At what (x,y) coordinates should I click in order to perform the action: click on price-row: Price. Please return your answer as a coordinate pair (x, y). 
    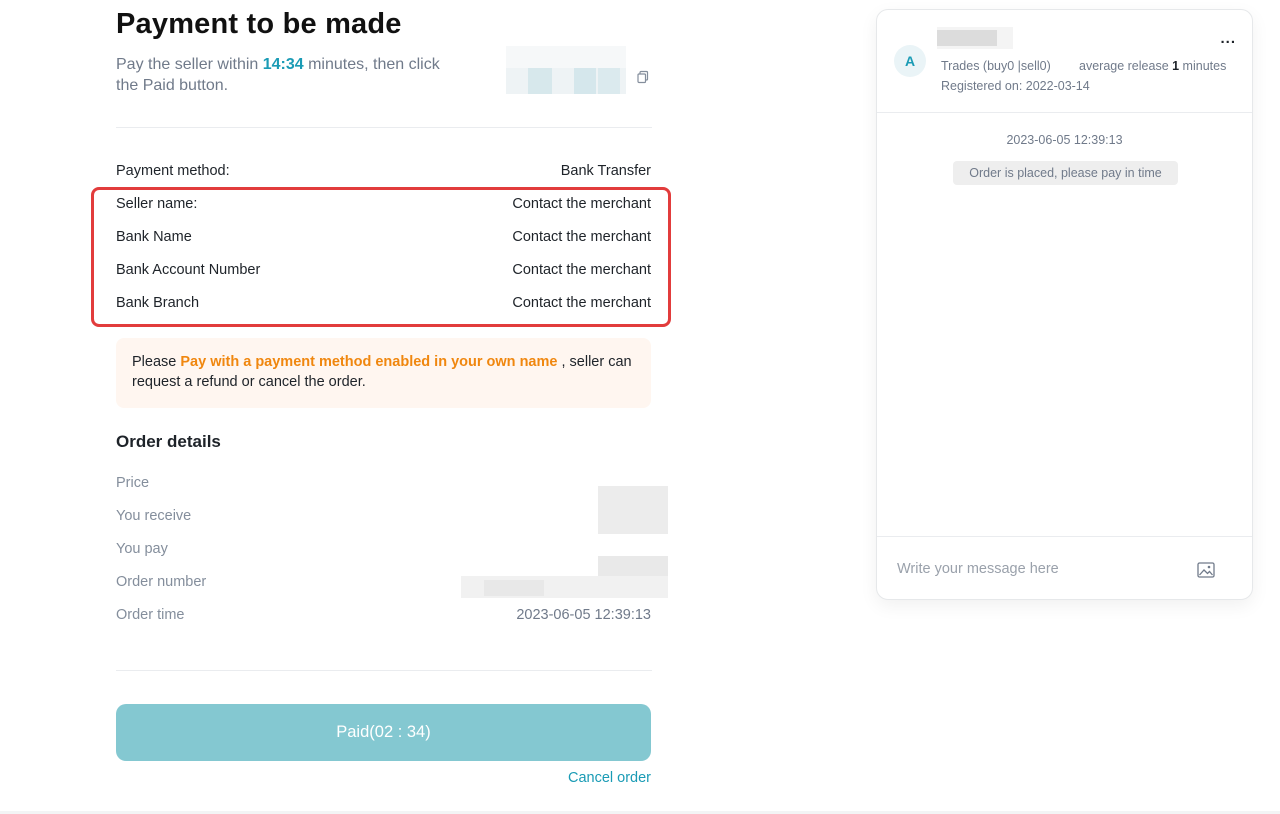
    Looking at the image, I should click on (133, 483).